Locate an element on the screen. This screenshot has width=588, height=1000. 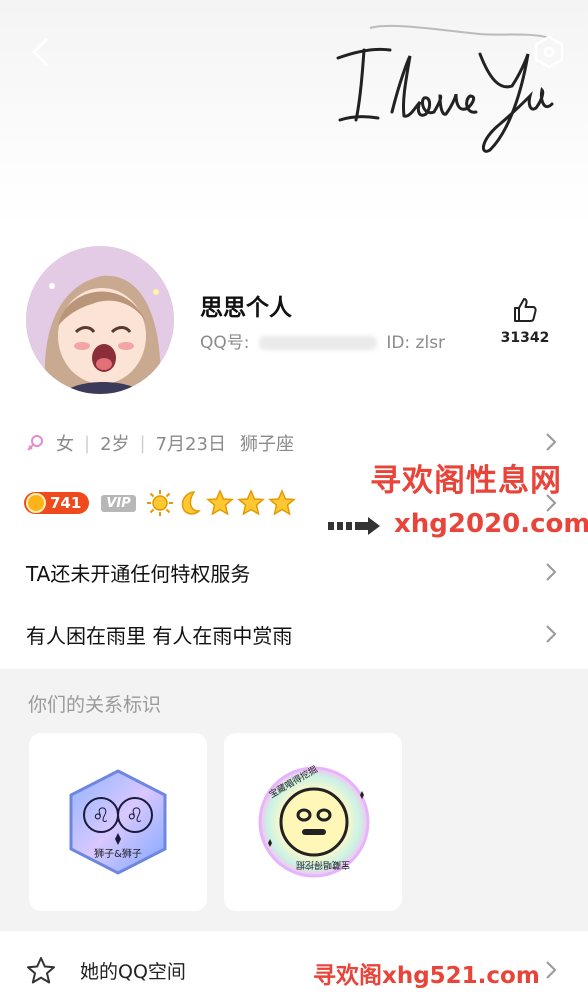
level-number: 741 is located at coordinates (66, 503).